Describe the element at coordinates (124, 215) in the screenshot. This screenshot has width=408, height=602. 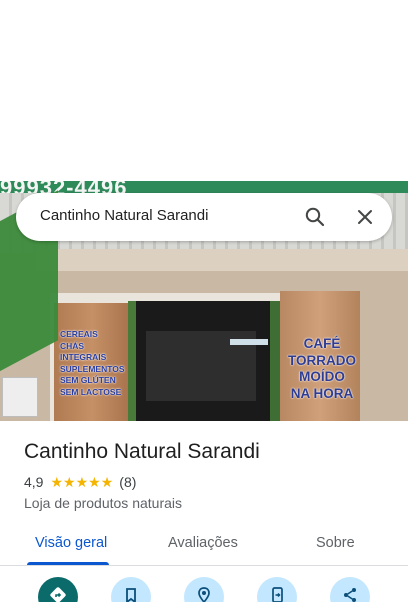
I see `search-query-text: Cantinho Natural Sarandi` at that location.